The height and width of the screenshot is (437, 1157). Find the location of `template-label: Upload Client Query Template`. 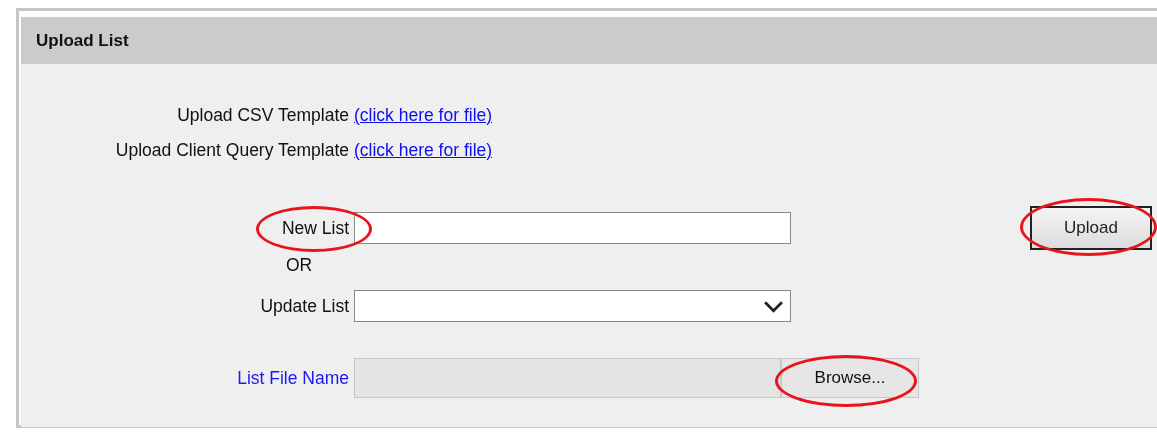

template-label: Upload Client Query Template is located at coordinates (232, 150).